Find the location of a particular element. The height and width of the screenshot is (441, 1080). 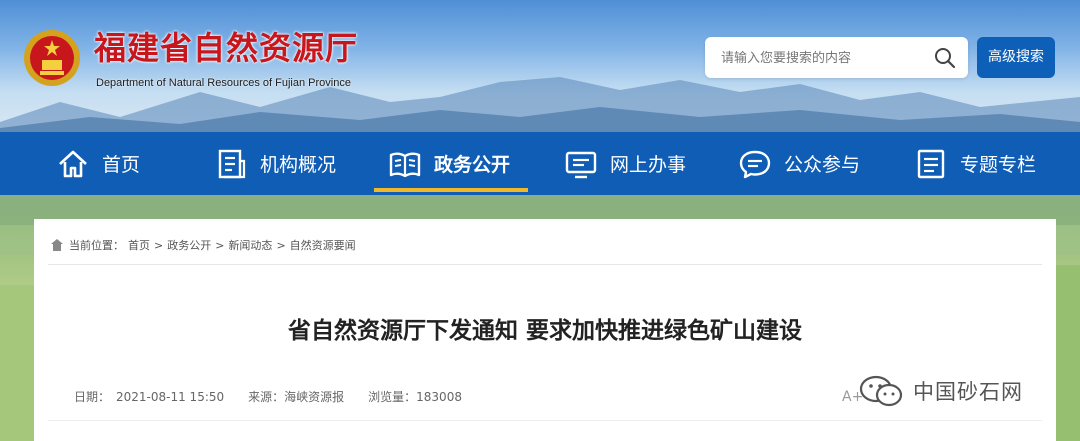

article-date: 日期： 2021-08-11 15:50 is located at coordinates (149, 397).